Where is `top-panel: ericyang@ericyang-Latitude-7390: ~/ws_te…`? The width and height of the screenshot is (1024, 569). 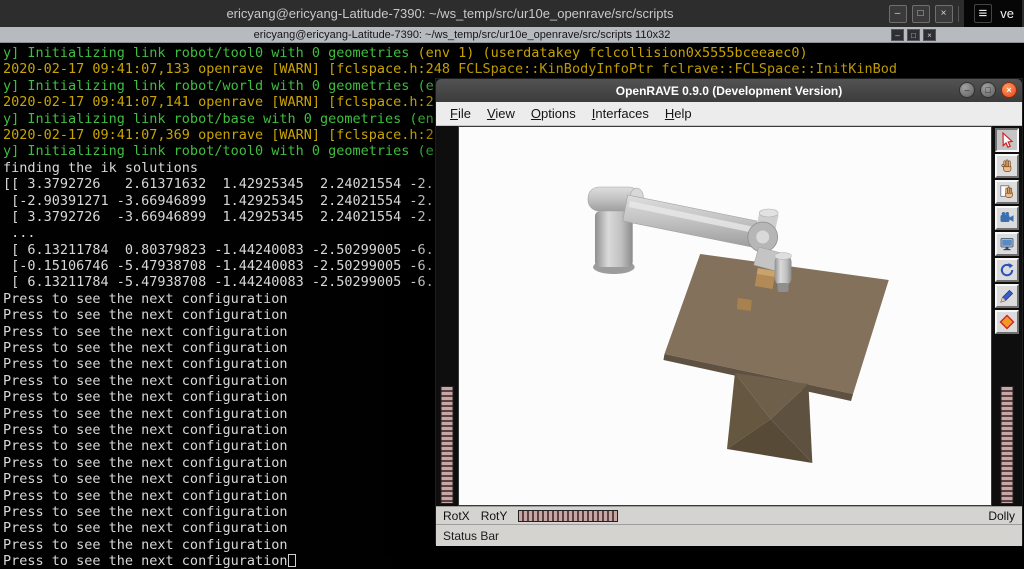
top-panel: ericyang@ericyang-Latitude-7390: ~/ws_te… is located at coordinates (512, 13).